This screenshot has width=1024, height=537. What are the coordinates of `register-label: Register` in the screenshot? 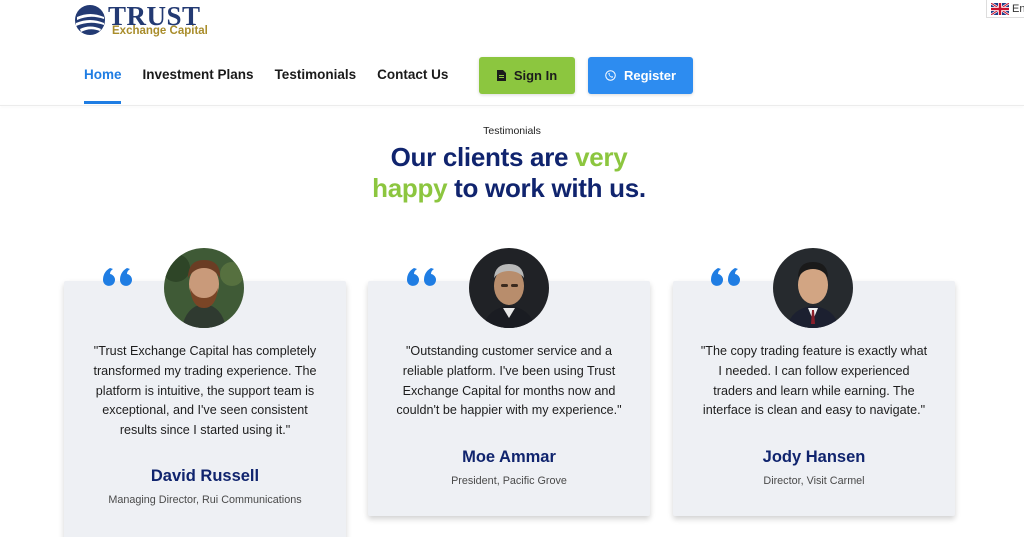 It's located at (650, 75).